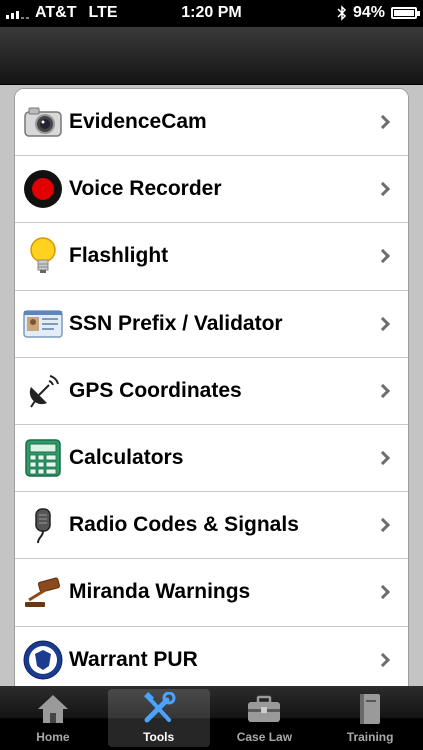 The width and height of the screenshot is (423, 750). I want to click on status-bar: AT&T LTE 1:20 PM 94%, so click(211, 13).